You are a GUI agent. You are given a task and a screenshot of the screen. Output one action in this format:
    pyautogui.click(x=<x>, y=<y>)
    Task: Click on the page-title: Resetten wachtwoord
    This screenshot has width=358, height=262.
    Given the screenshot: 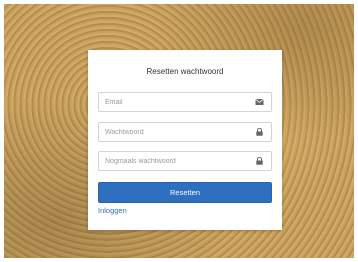 What is the action you would take?
    pyautogui.click(x=185, y=71)
    